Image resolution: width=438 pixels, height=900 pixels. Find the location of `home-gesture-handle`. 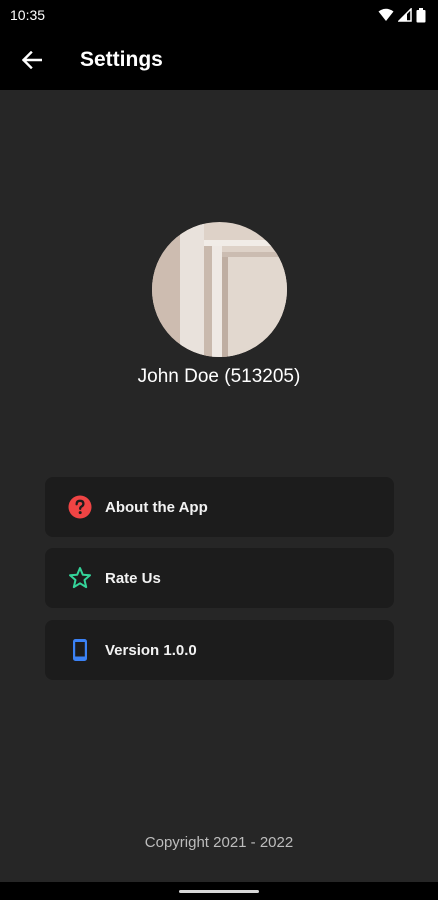

home-gesture-handle is located at coordinates (219, 891).